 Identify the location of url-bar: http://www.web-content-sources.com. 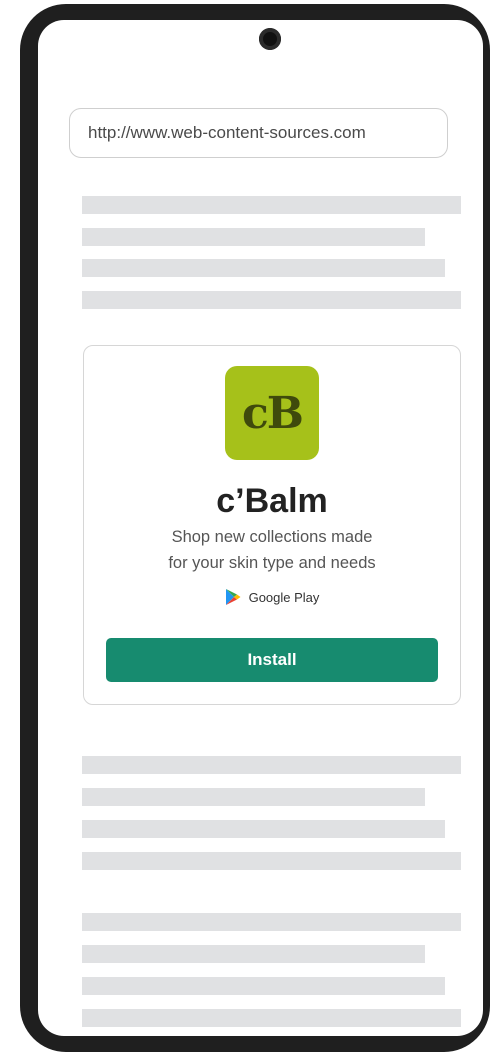
(258, 133).